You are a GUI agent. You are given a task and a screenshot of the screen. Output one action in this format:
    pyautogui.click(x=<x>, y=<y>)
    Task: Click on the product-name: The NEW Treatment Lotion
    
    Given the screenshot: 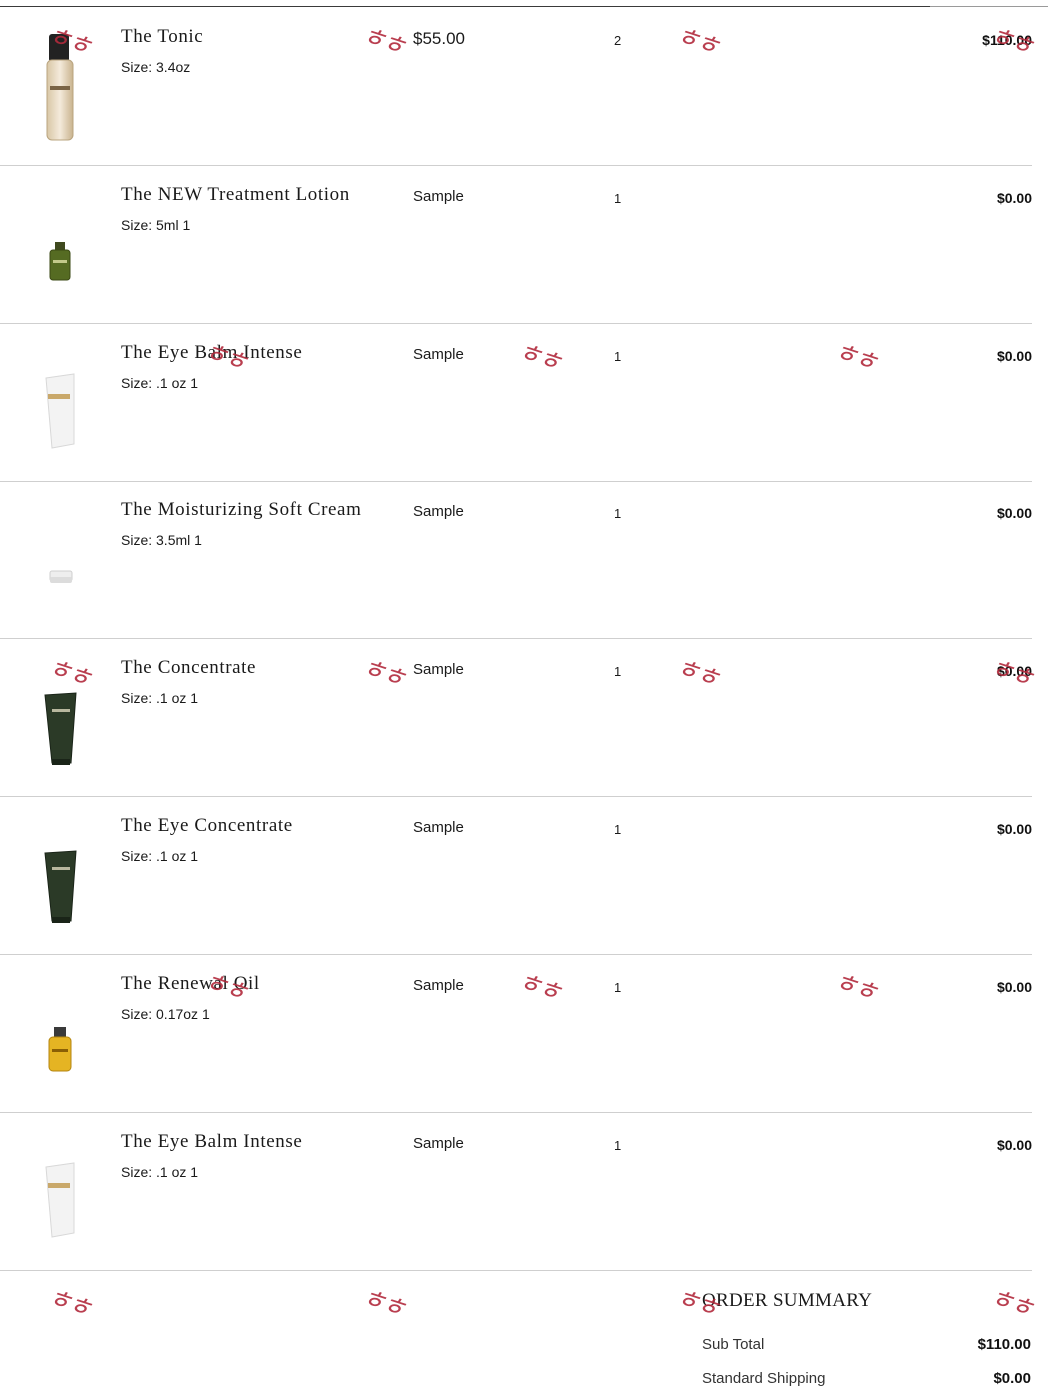 What is the action you would take?
    pyautogui.click(x=235, y=195)
    